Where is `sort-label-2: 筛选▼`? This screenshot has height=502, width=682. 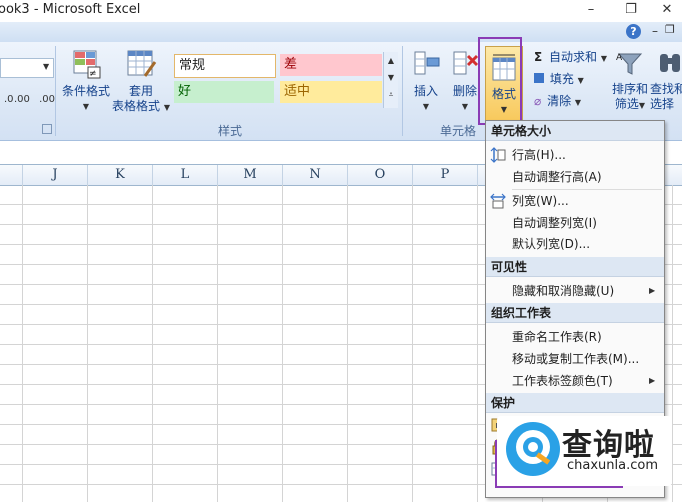
sort-label-2: 筛选▼ is located at coordinates (630, 105).